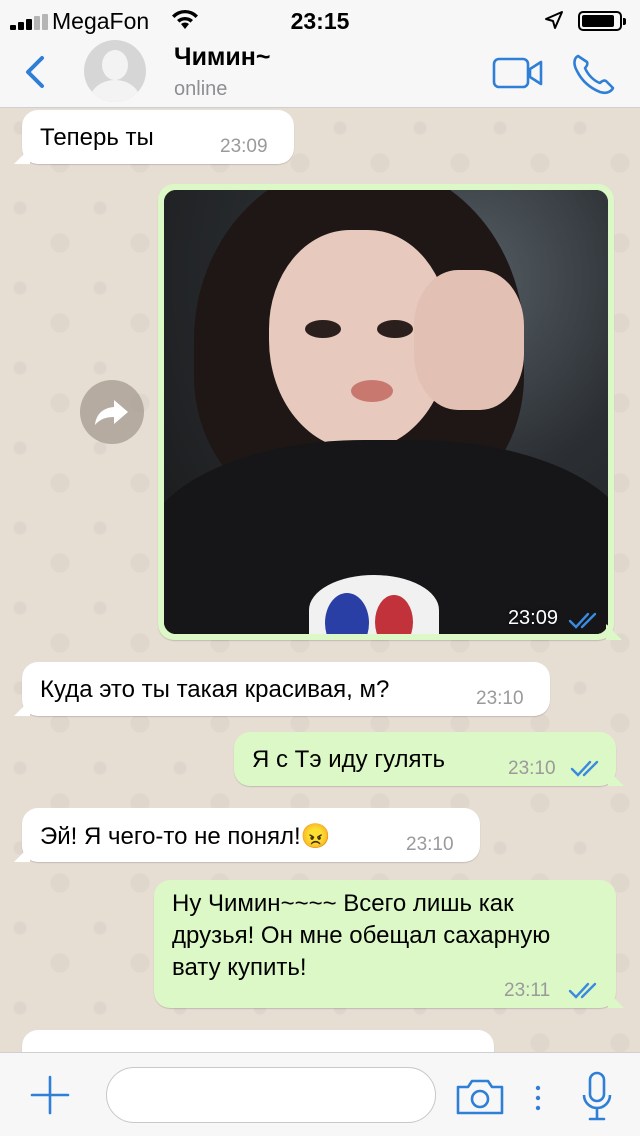 This screenshot has height=1136, width=640. I want to click on status-bar: MegaFon 23:15, so click(320, 20).